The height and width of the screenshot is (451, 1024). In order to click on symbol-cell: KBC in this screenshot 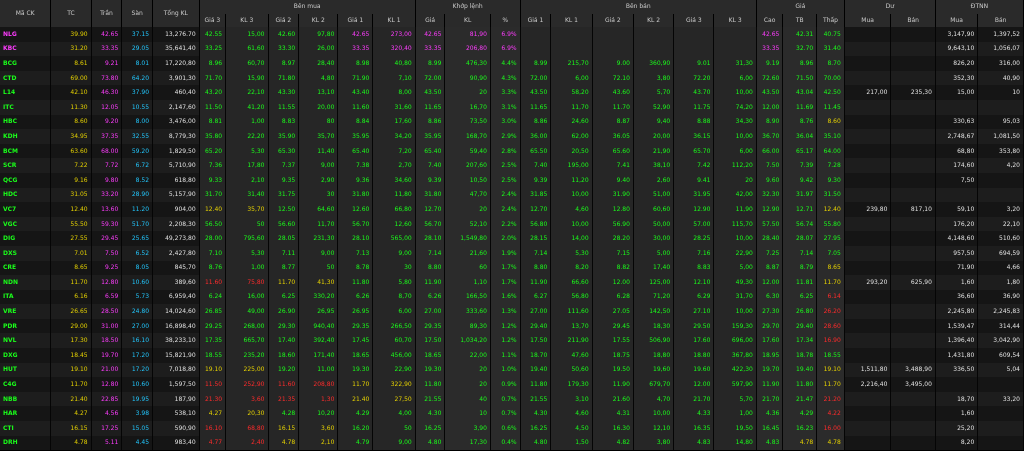, I will do `click(26, 49)`.